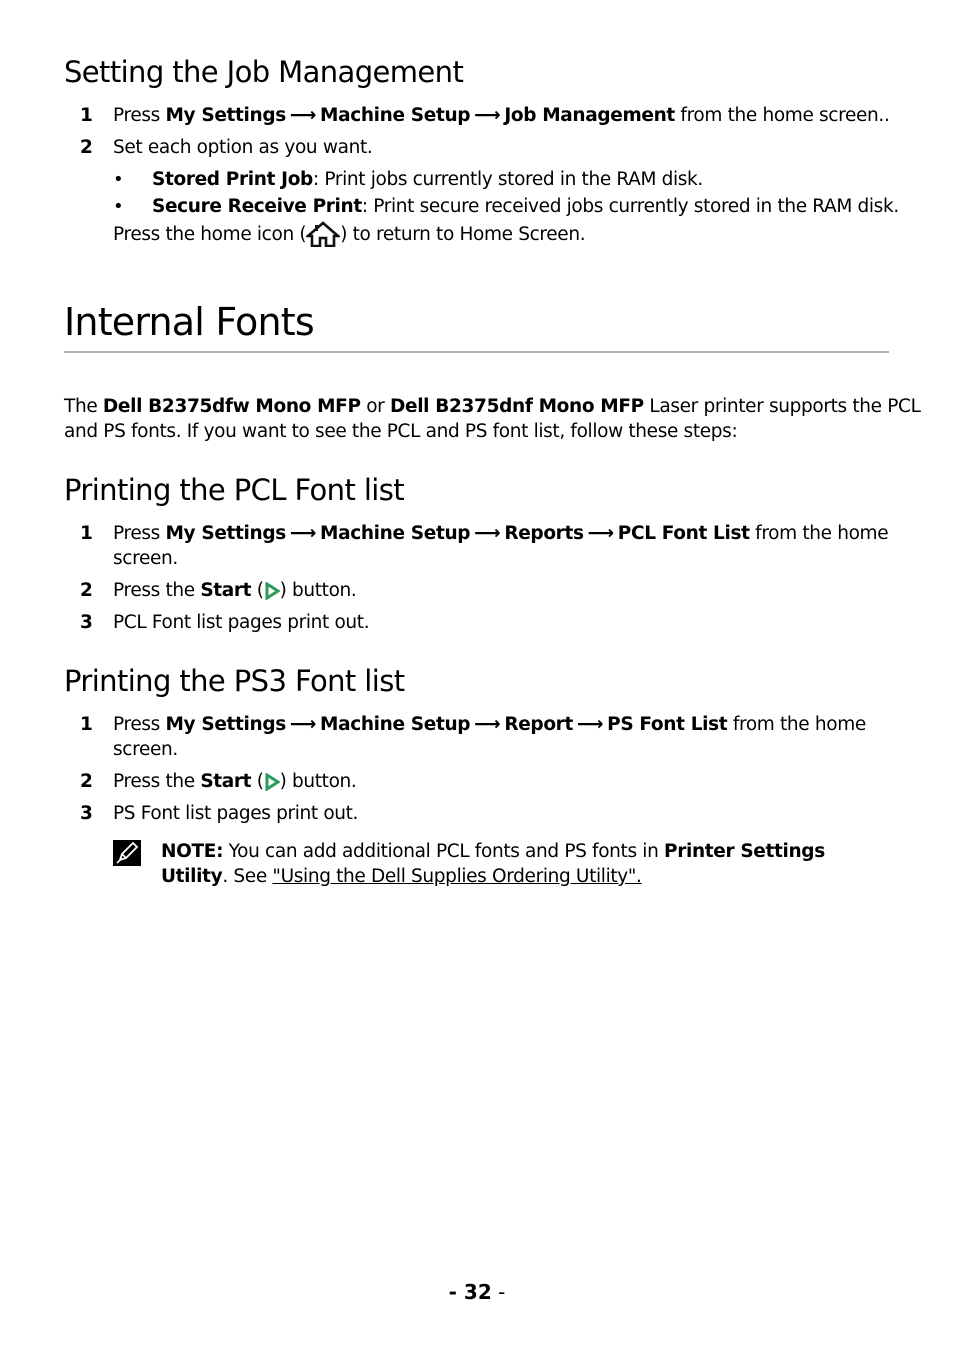 This screenshot has height=1352, width=954. Describe the element at coordinates (234, 681) in the screenshot. I see `heading-ps3-font-list: Printing the PS3 Font list` at that location.